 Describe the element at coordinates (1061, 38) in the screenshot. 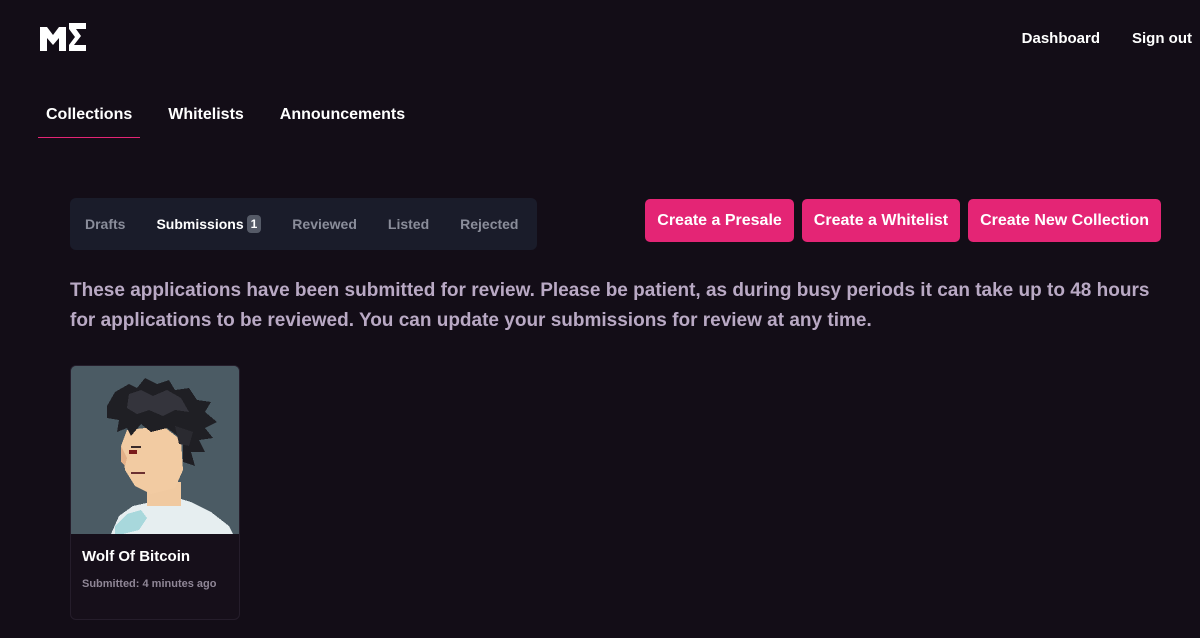

I see `dashboard-link: Dashboard` at that location.